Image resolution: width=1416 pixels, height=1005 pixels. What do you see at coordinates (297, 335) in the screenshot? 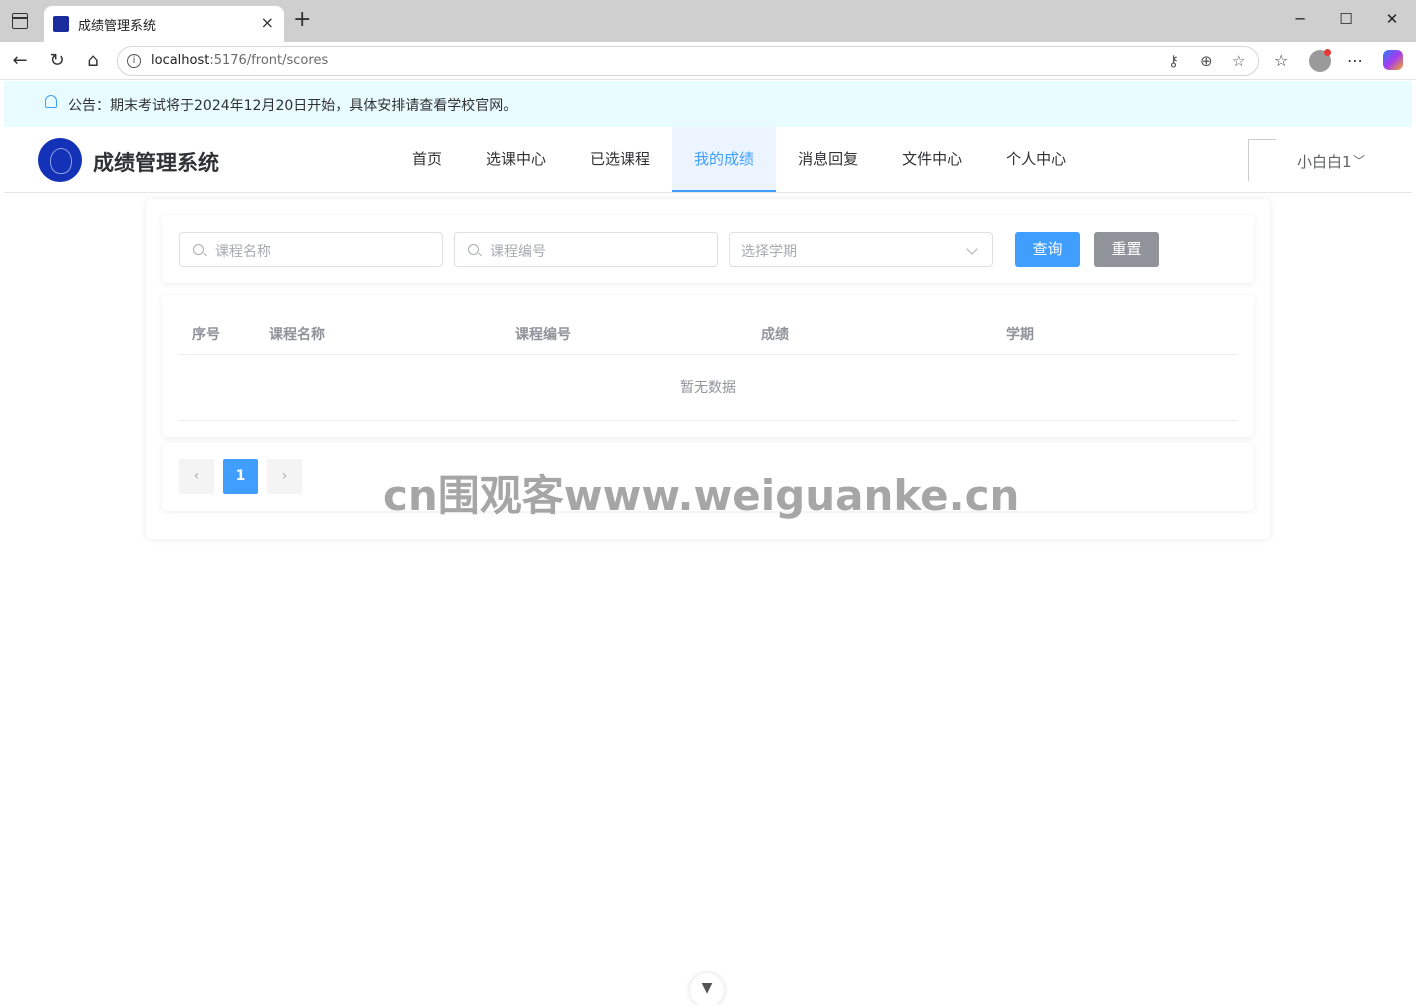
I see `column-header-course-name: 课程名称` at bounding box center [297, 335].